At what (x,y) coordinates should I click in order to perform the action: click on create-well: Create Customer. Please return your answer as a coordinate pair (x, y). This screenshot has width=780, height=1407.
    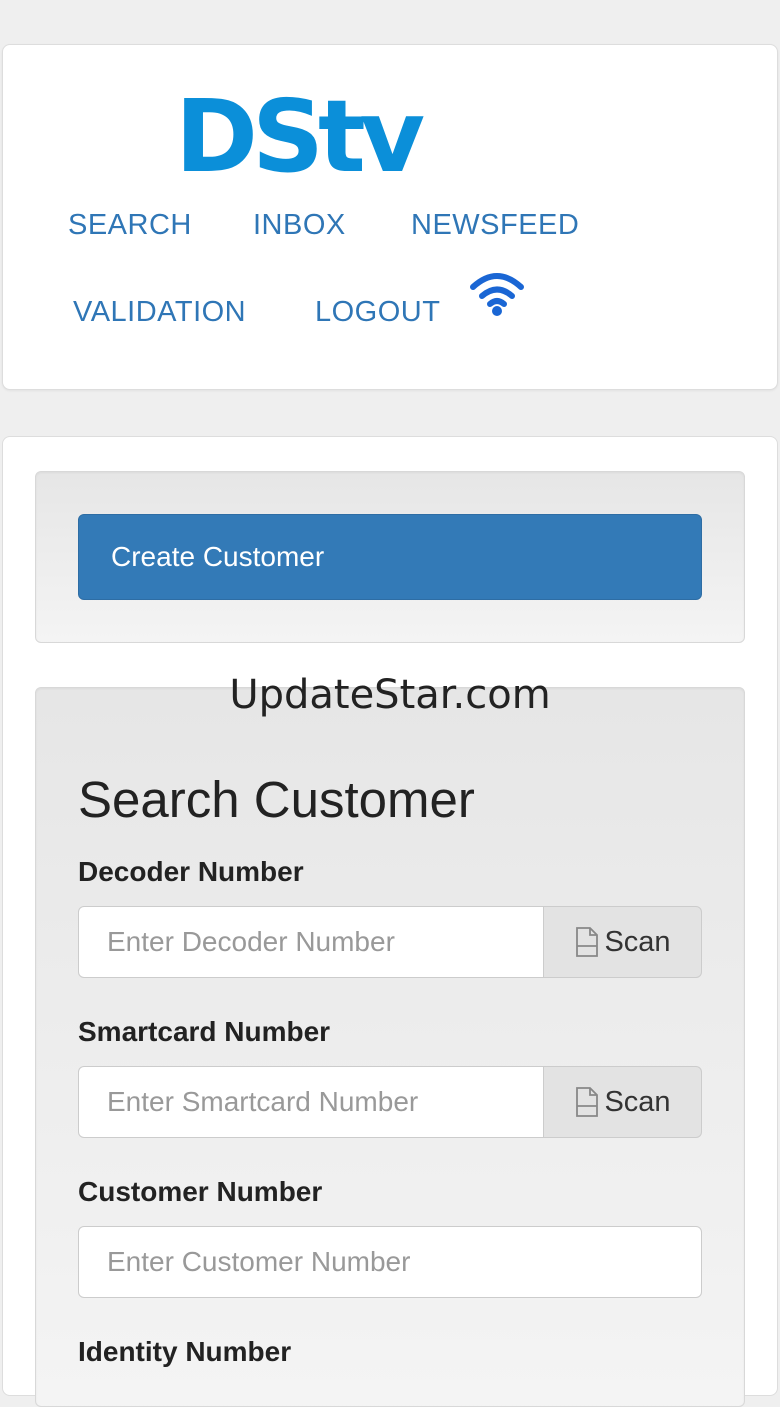
    Looking at the image, I should click on (390, 557).